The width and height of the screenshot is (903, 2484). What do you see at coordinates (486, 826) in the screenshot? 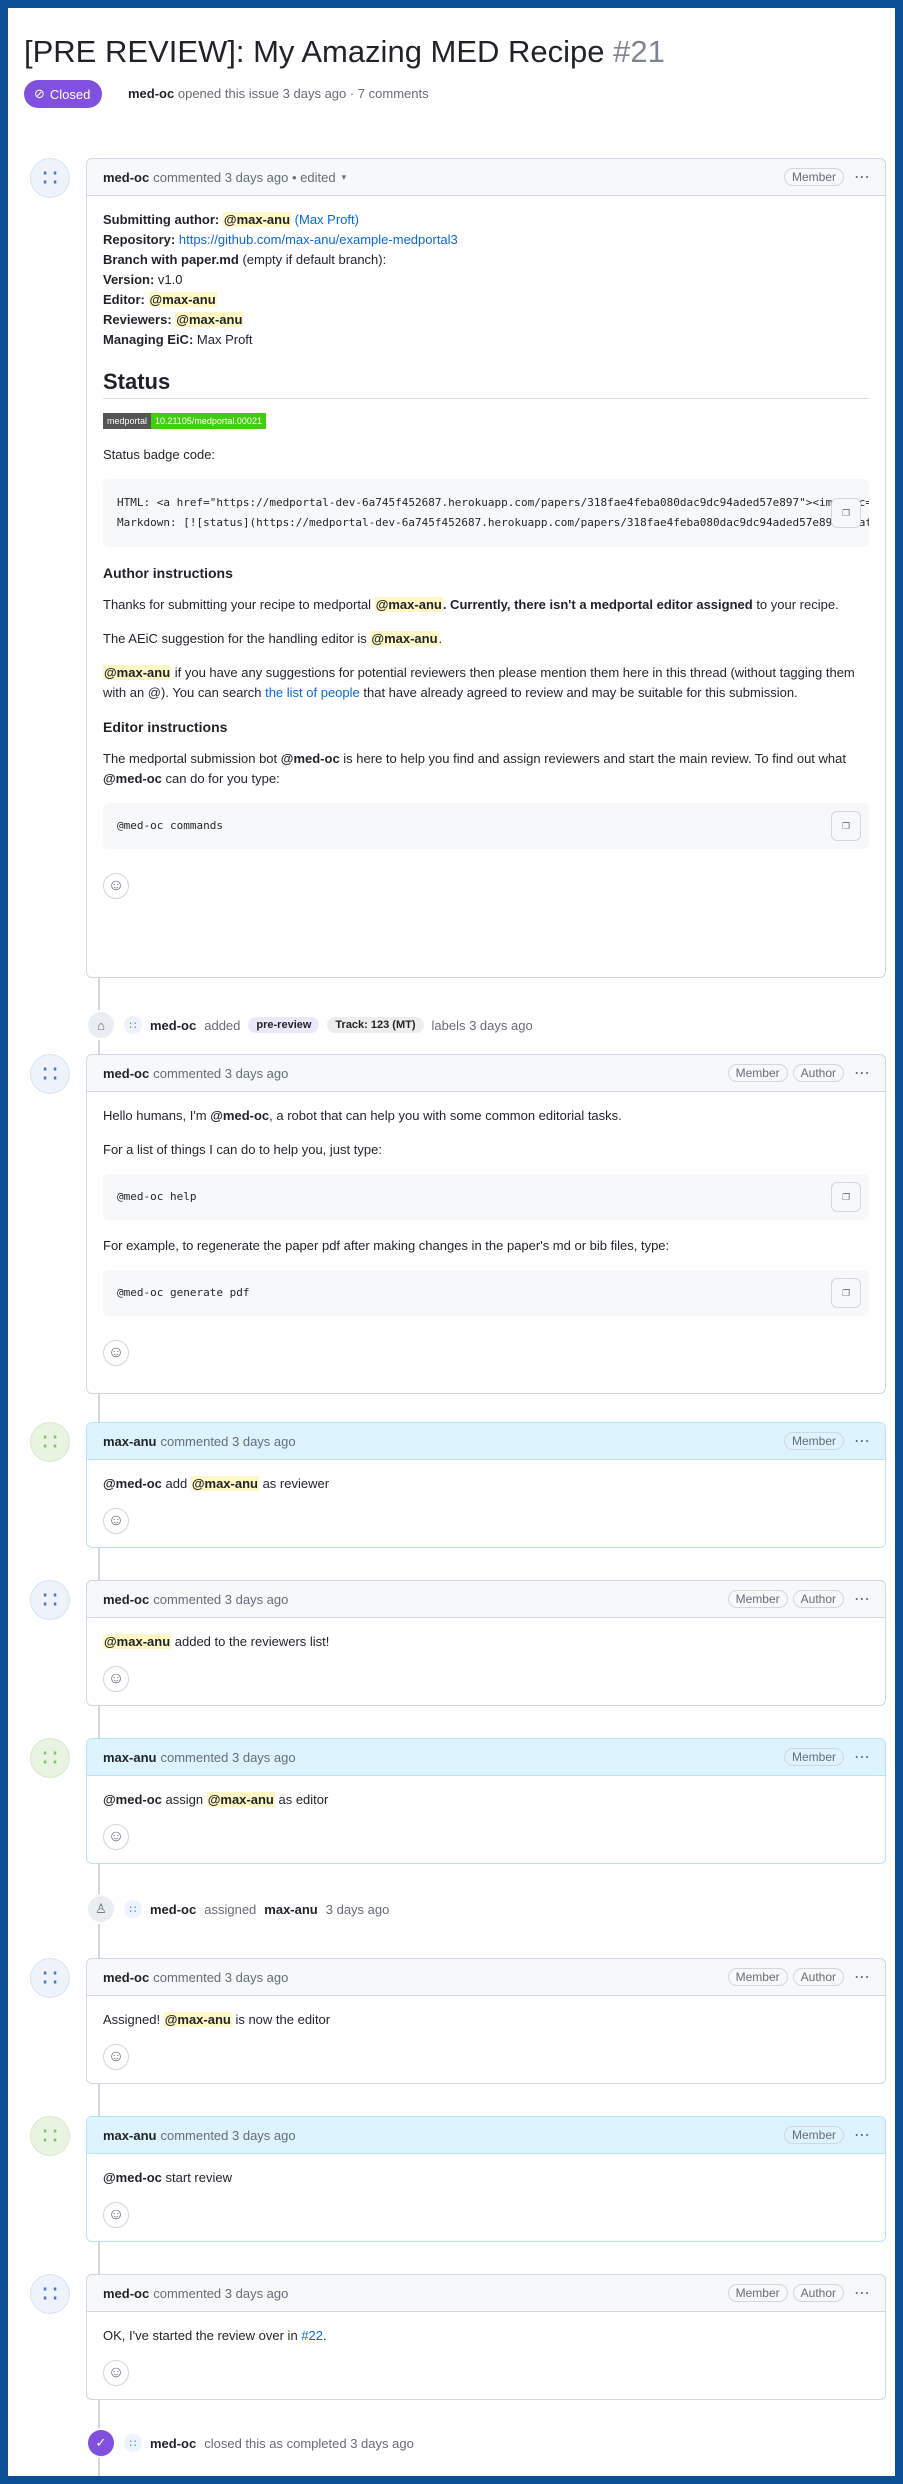
I see `code-block: @med-oc commands ❐` at bounding box center [486, 826].